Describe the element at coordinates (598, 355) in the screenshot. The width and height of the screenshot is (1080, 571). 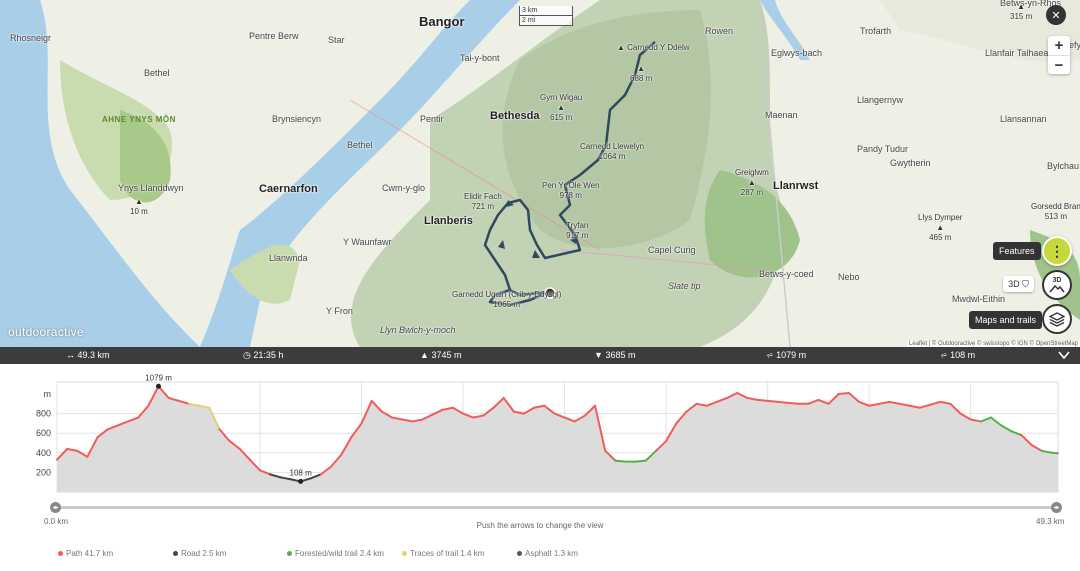
I see `descent-icon: ▼` at that location.